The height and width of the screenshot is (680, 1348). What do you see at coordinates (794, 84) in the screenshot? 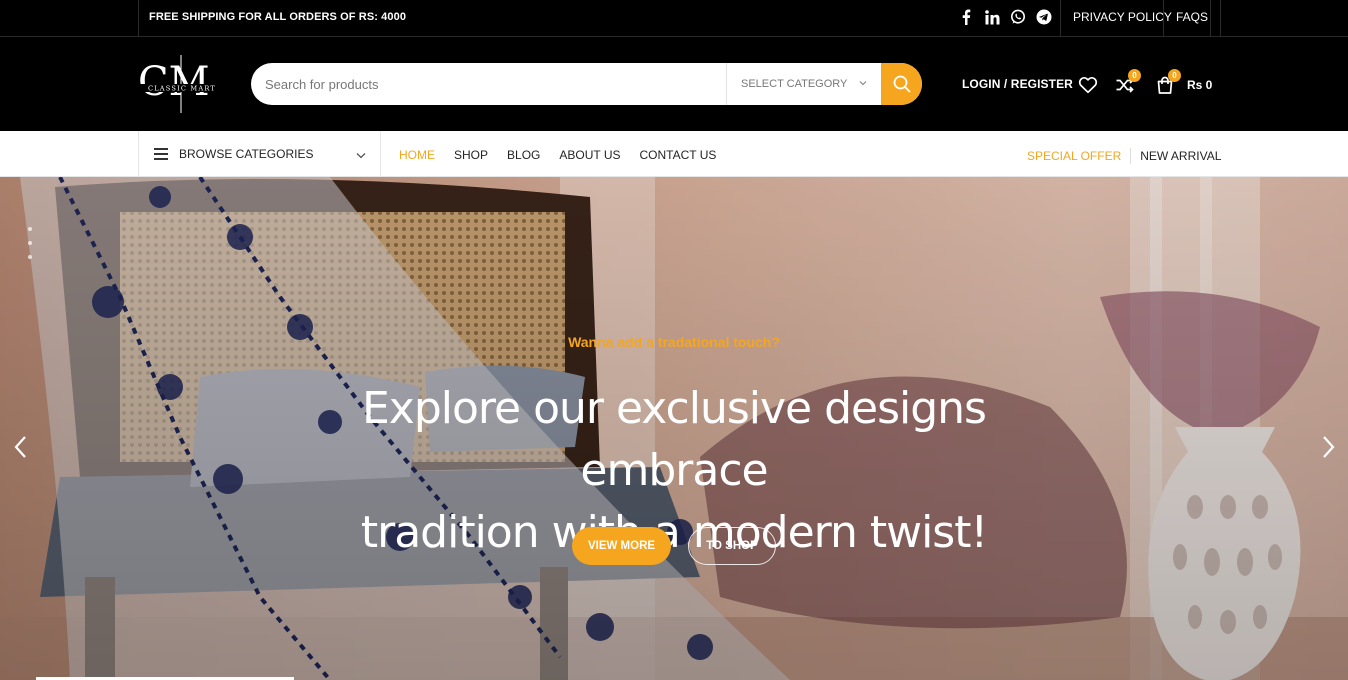
I see `category-select-label: SELECT CATEGORY` at bounding box center [794, 84].